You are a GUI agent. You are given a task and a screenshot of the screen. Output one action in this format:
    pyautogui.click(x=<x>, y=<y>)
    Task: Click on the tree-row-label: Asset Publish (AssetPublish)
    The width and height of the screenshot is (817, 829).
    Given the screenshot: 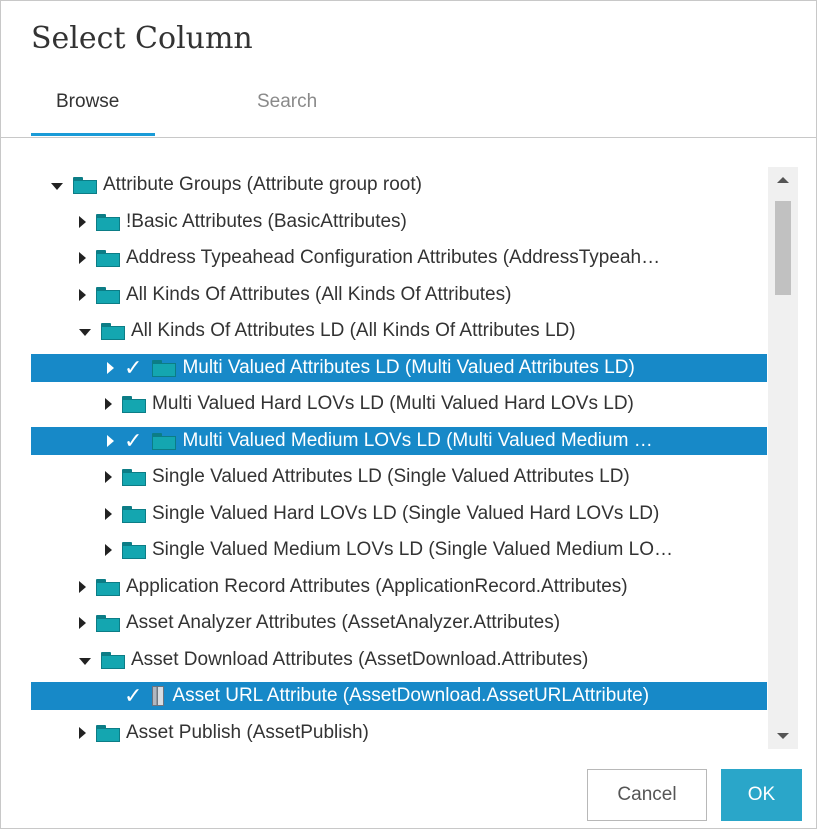 What is the action you would take?
    pyautogui.click(x=247, y=732)
    